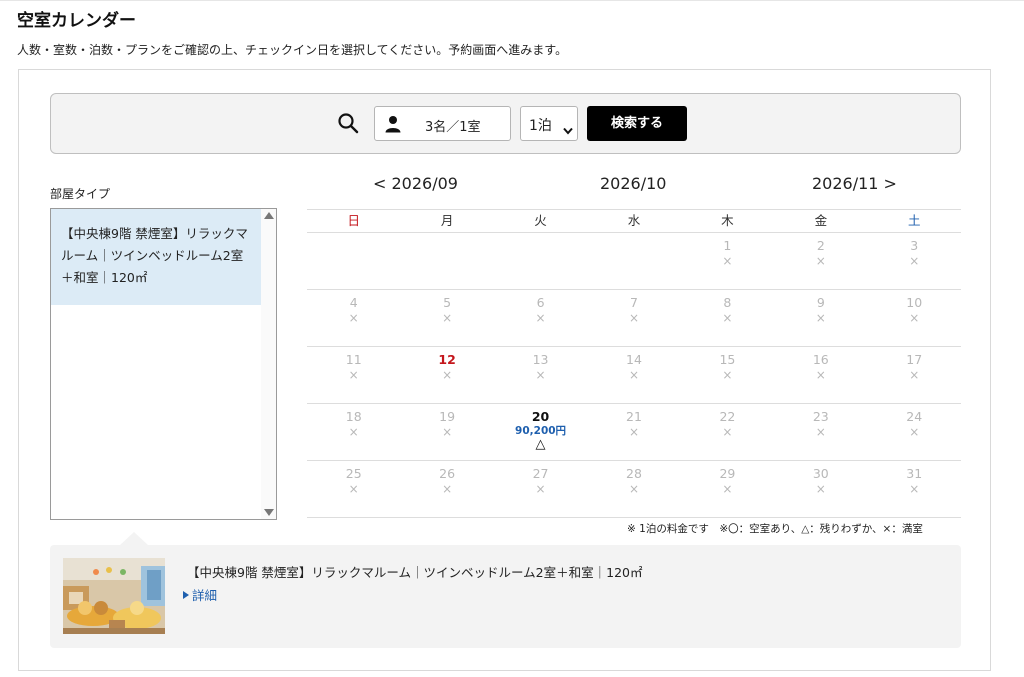 Image resolution: width=1024 pixels, height=677 pixels. I want to click on calendar-day-number: 22, so click(727, 416).